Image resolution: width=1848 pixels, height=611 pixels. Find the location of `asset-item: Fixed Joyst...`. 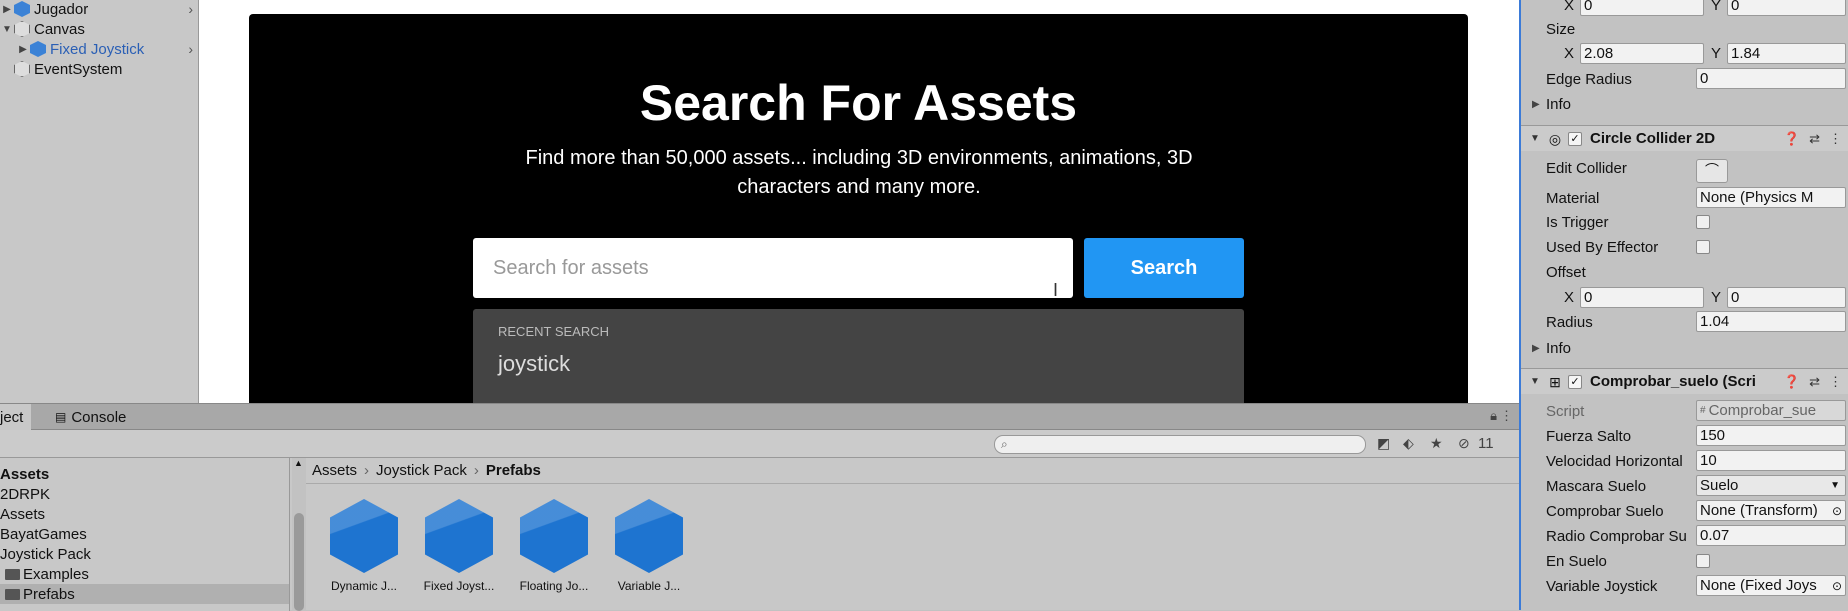

asset-item: Fixed Joyst... is located at coordinates (459, 546).